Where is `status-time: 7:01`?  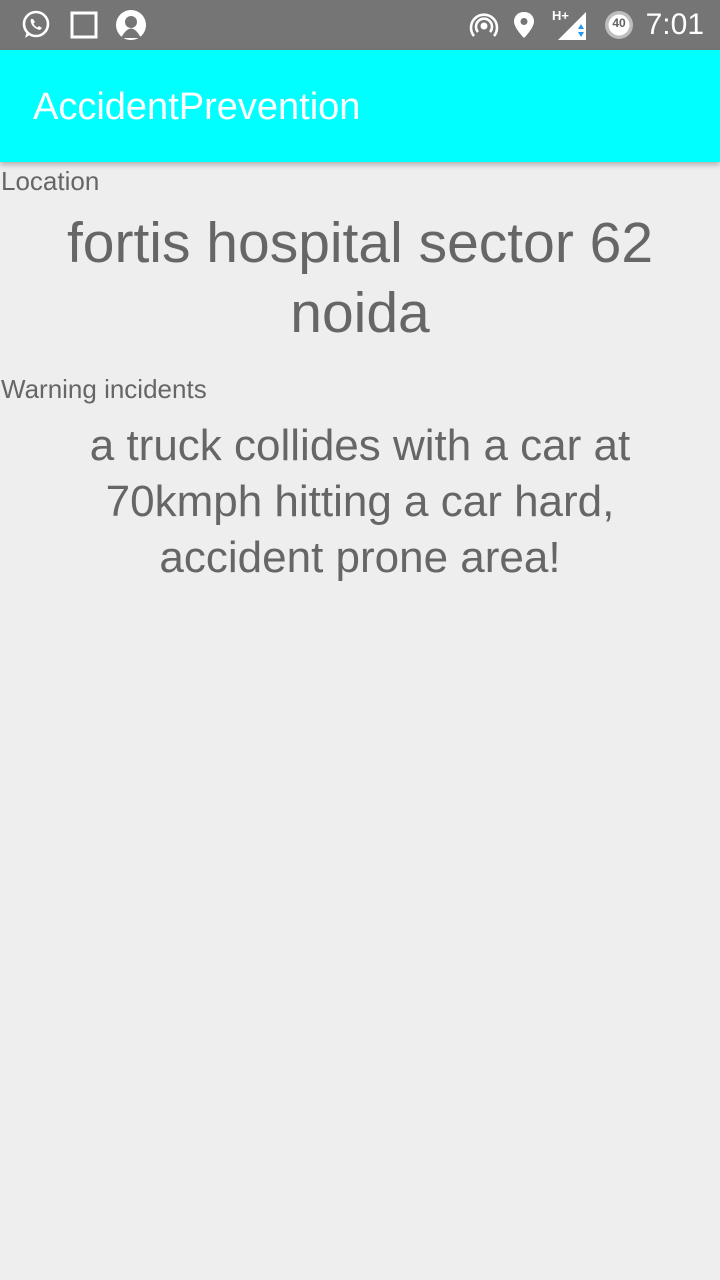 status-time: 7:01 is located at coordinates (674, 24).